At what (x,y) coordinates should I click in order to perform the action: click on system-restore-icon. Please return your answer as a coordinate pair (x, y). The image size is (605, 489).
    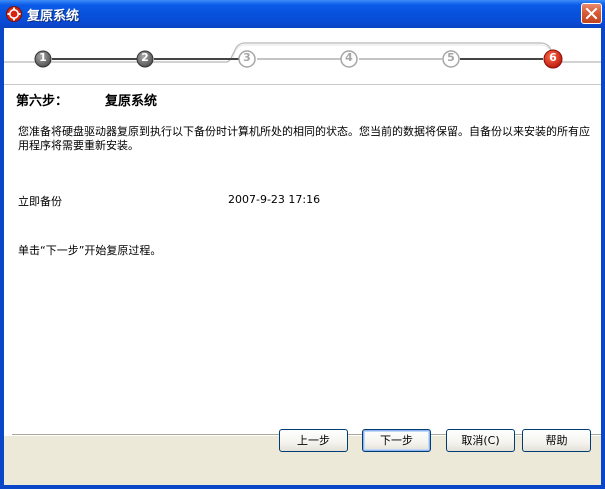
    Looking at the image, I should click on (14, 14).